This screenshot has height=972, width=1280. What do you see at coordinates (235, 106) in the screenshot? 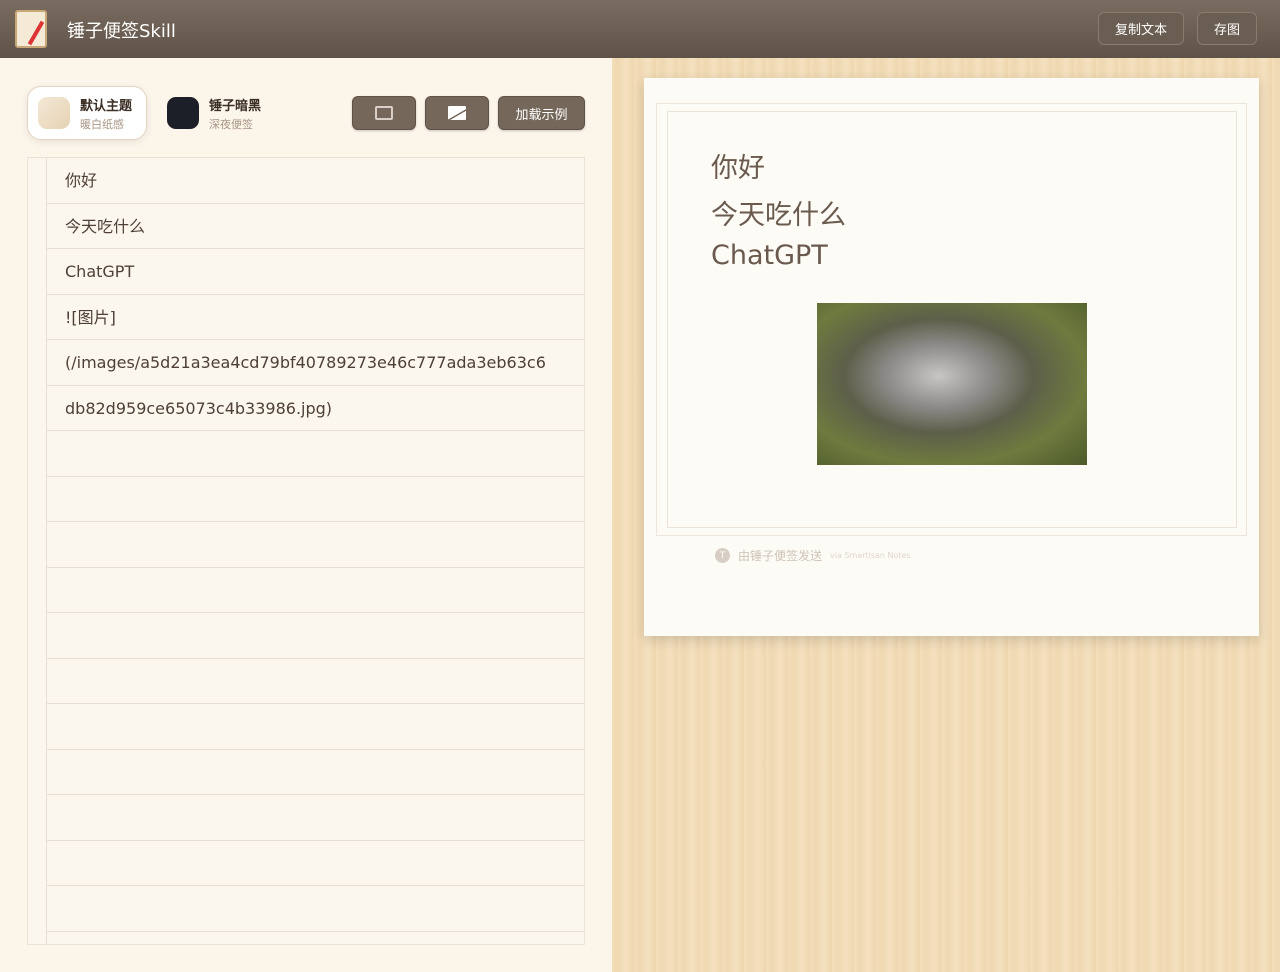
I see `theme-name: 锤子暗黑` at bounding box center [235, 106].